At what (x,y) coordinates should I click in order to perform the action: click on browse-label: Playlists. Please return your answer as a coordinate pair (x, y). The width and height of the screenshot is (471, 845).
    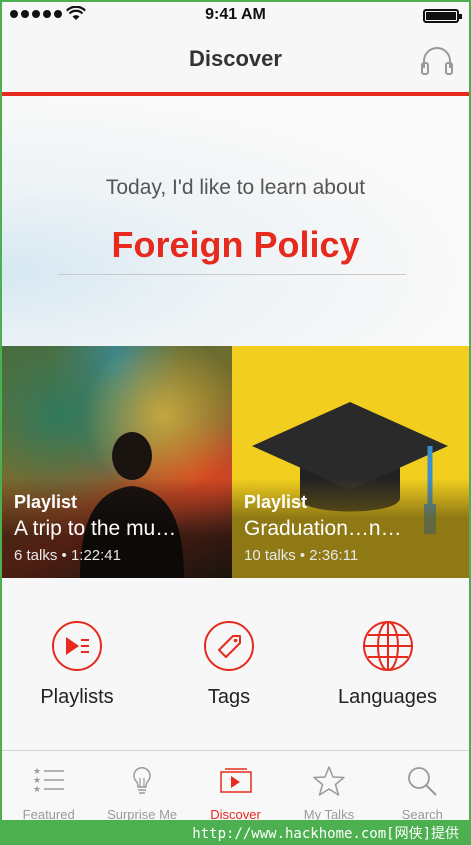
    Looking at the image, I should click on (77, 697).